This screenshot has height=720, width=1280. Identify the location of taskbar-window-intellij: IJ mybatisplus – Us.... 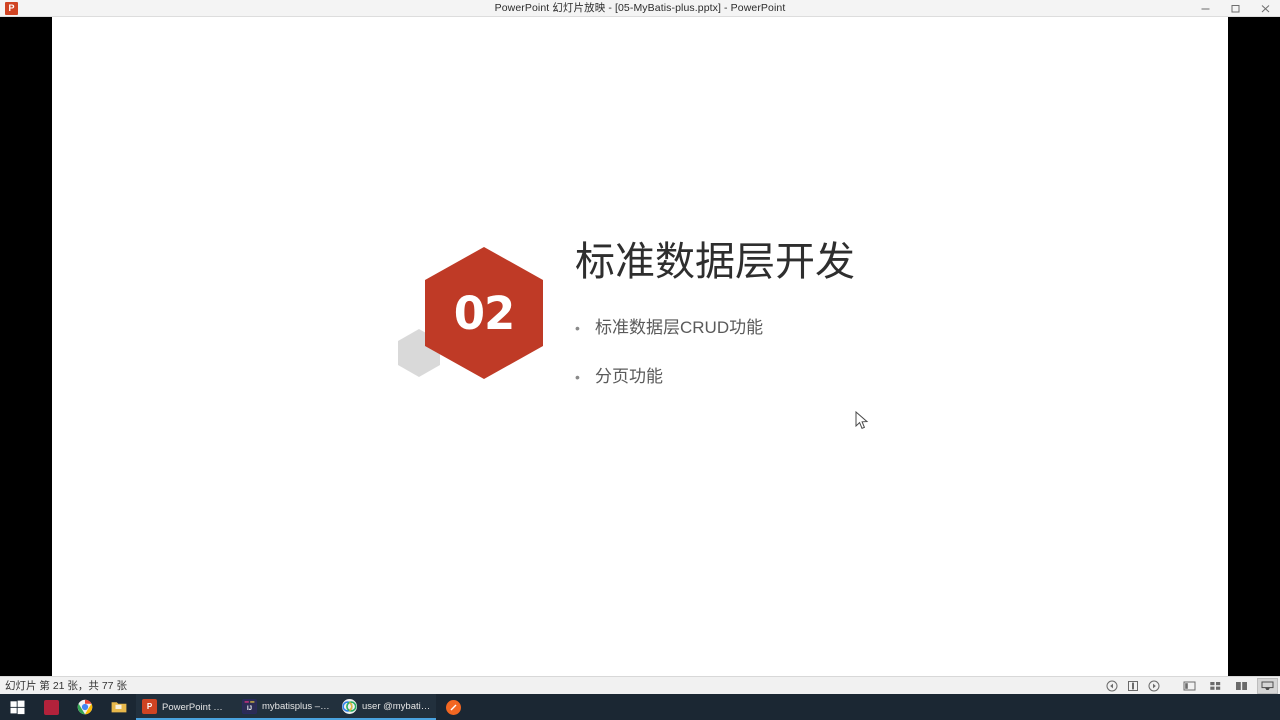
(286, 707).